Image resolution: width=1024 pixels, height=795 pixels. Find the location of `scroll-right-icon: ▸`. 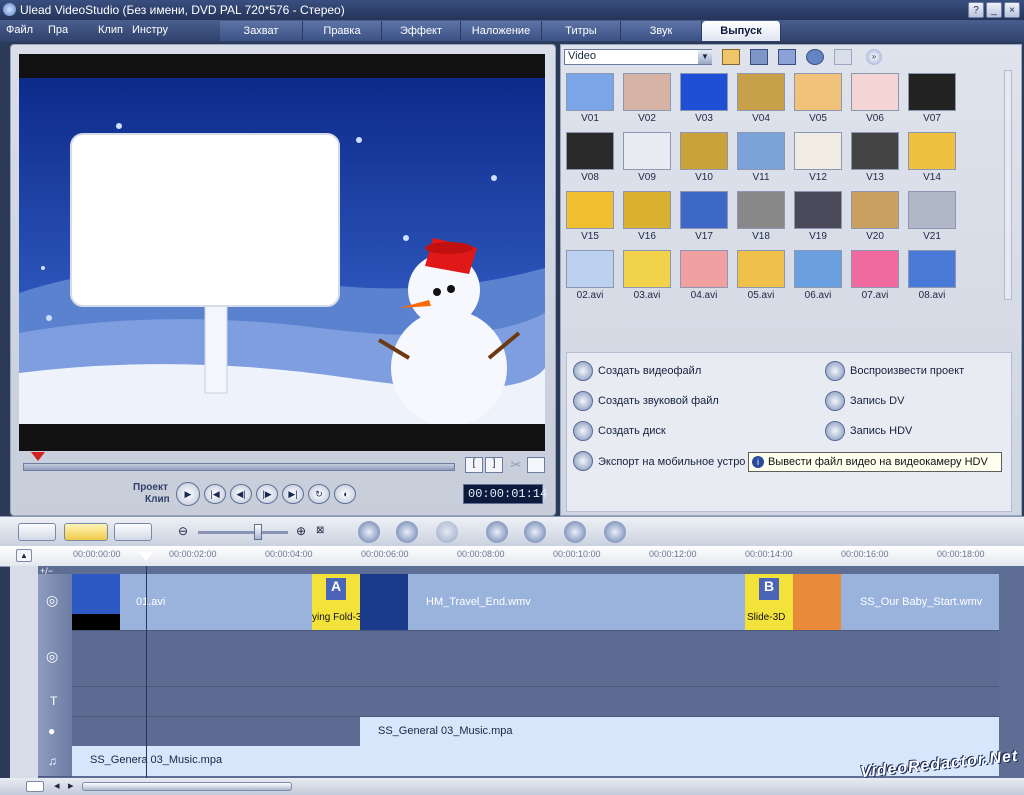

scroll-right-icon: ▸ is located at coordinates (71, 785).